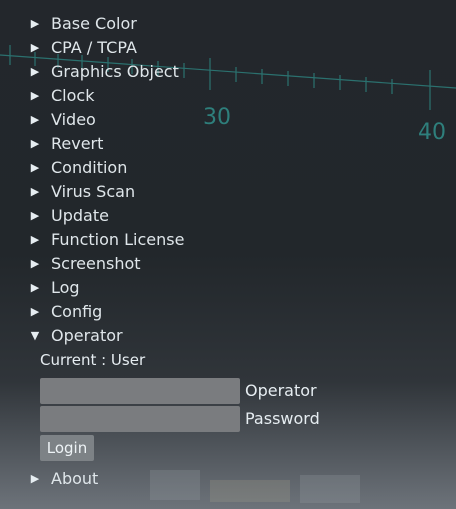 This screenshot has height=509, width=456. I want to click on menu-item-label: Condition, so click(89, 167).